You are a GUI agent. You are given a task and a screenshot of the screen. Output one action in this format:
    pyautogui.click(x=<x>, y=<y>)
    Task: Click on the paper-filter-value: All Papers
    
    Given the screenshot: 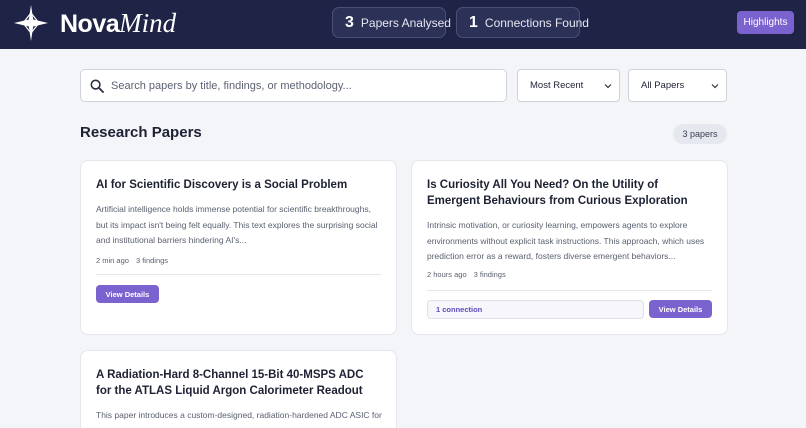 What is the action you would take?
    pyautogui.click(x=663, y=85)
    